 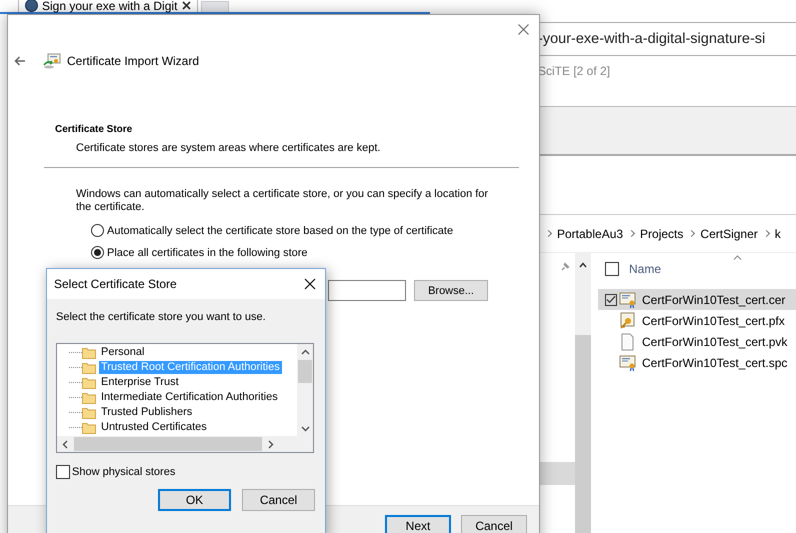 I want to click on scroll-up-icon, so click(x=305, y=352).